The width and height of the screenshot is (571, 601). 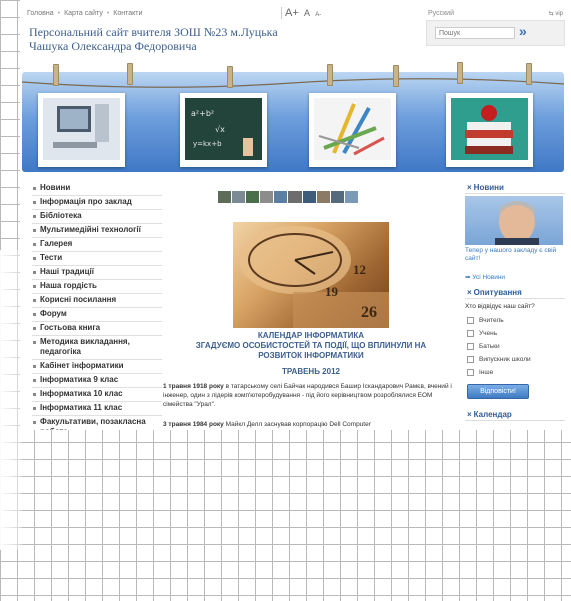 I want to click on banner-photo-computer, so click(x=81, y=130).